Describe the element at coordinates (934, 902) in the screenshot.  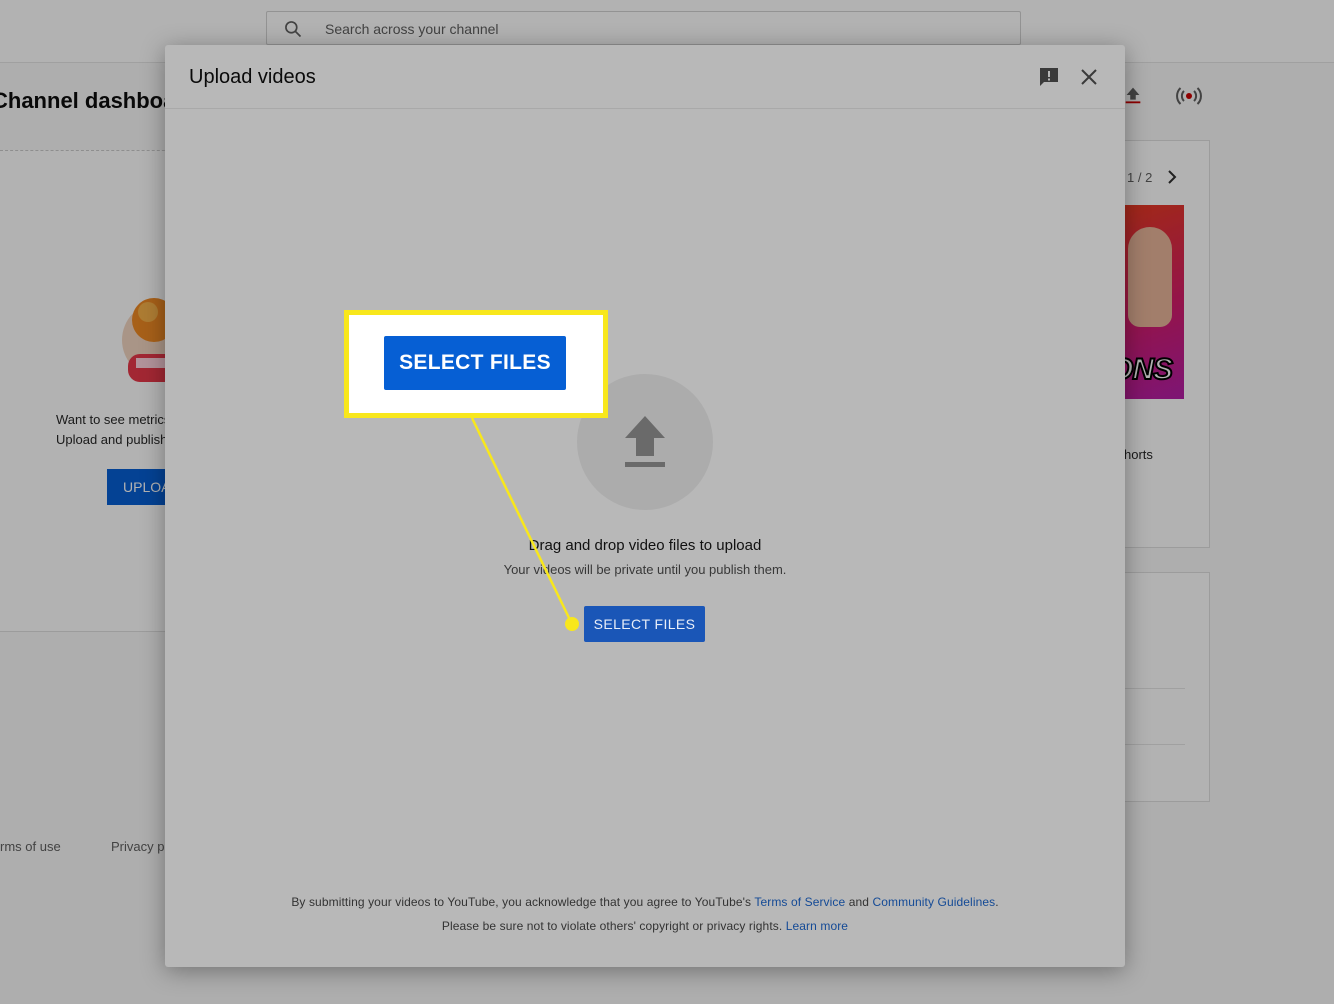
I see `community-guidelines-link: Community Guidelines` at that location.